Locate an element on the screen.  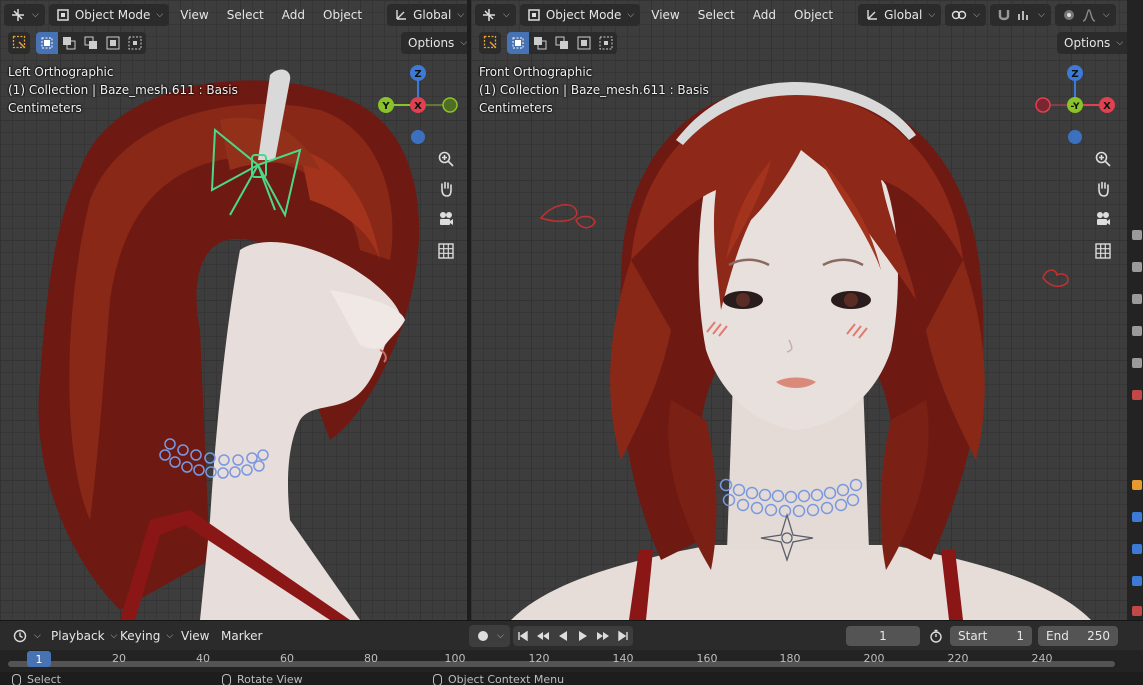
pivot-dropdown: ⌵ is located at coordinates (966, 15).